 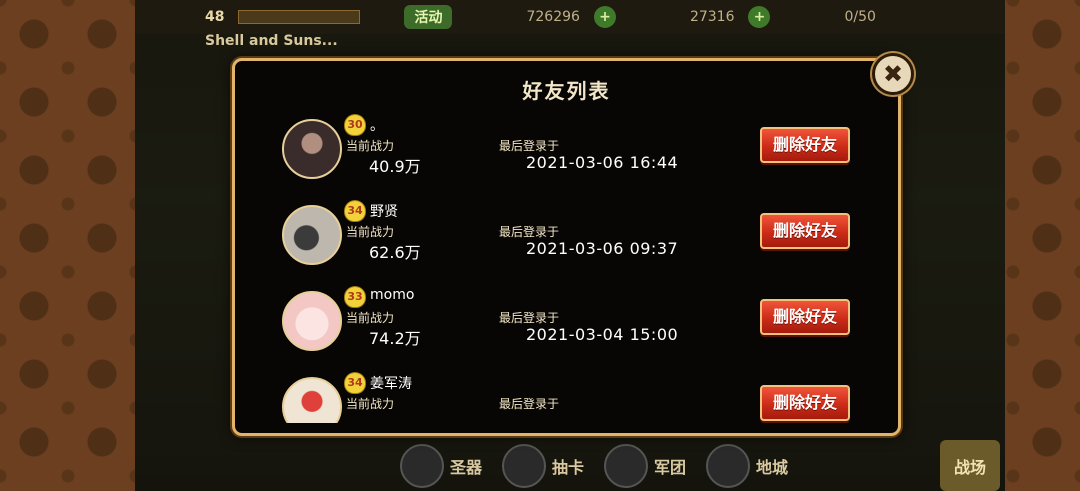 I want to click on close-button: ✖, so click(x=893, y=74).